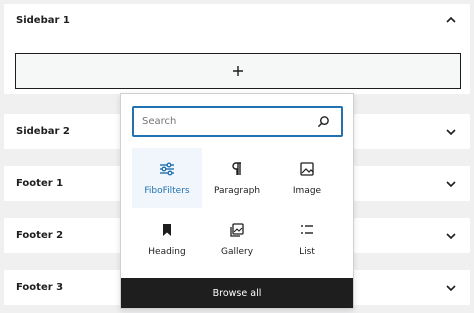 The width and height of the screenshot is (474, 313). Describe the element at coordinates (167, 230) in the screenshot. I see `bookmark-icon` at that location.